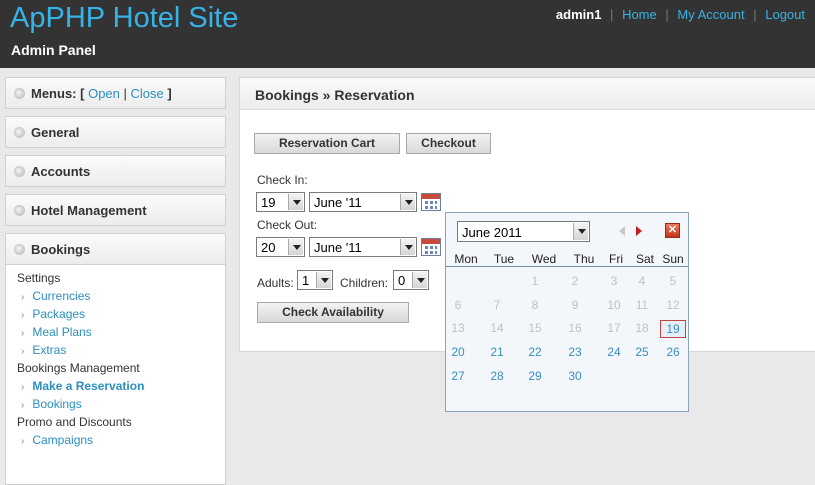 The image size is (815, 485). Describe the element at coordinates (535, 377) in the screenshot. I see `calendar-day: 29` at that location.